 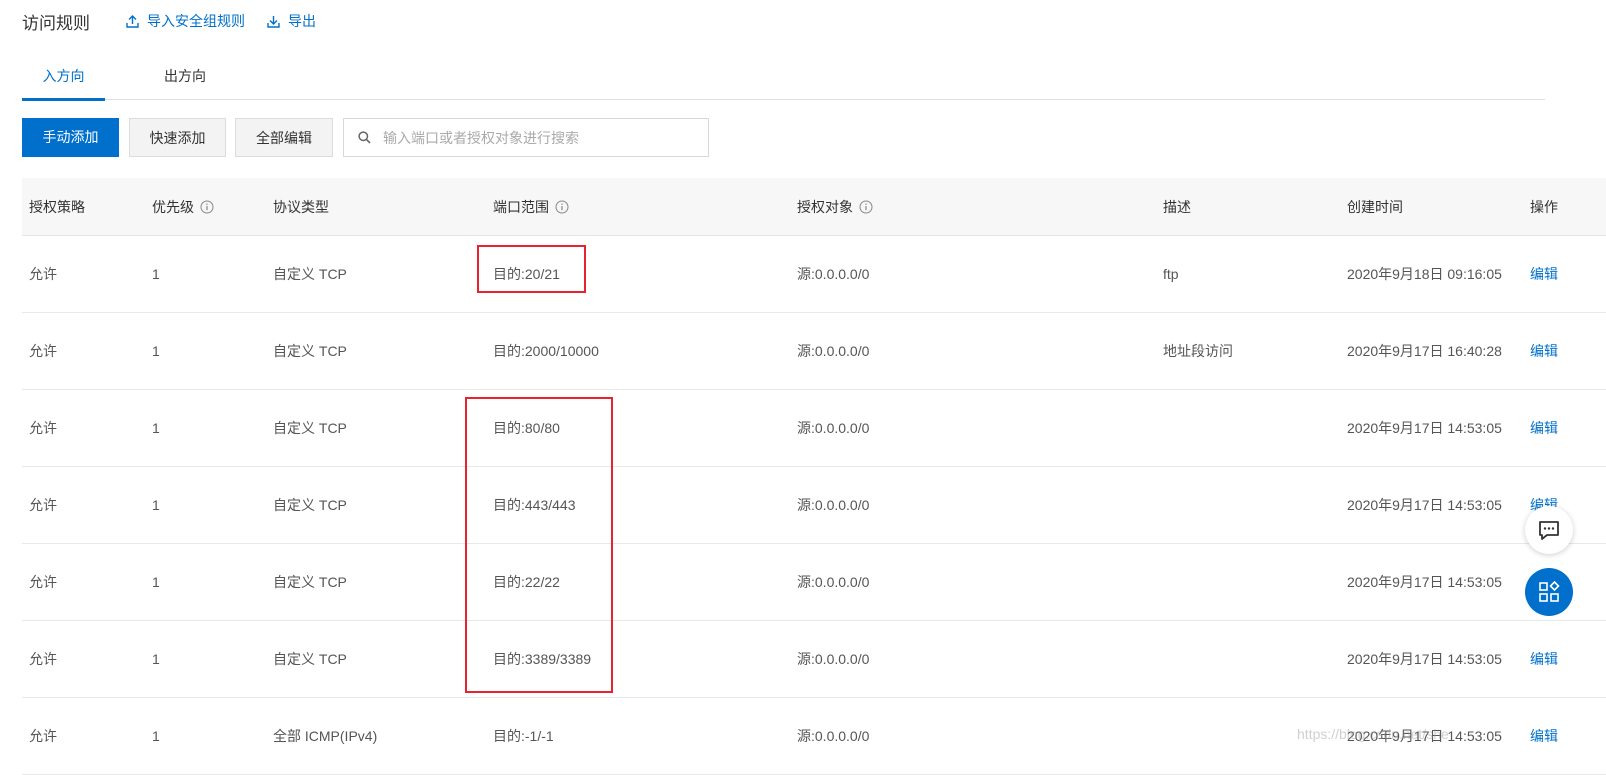 What do you see at coordinates (284, 137) in the screenshot?
I see `edit-all-button: 全部编辑` at bounding box center [284, 137].